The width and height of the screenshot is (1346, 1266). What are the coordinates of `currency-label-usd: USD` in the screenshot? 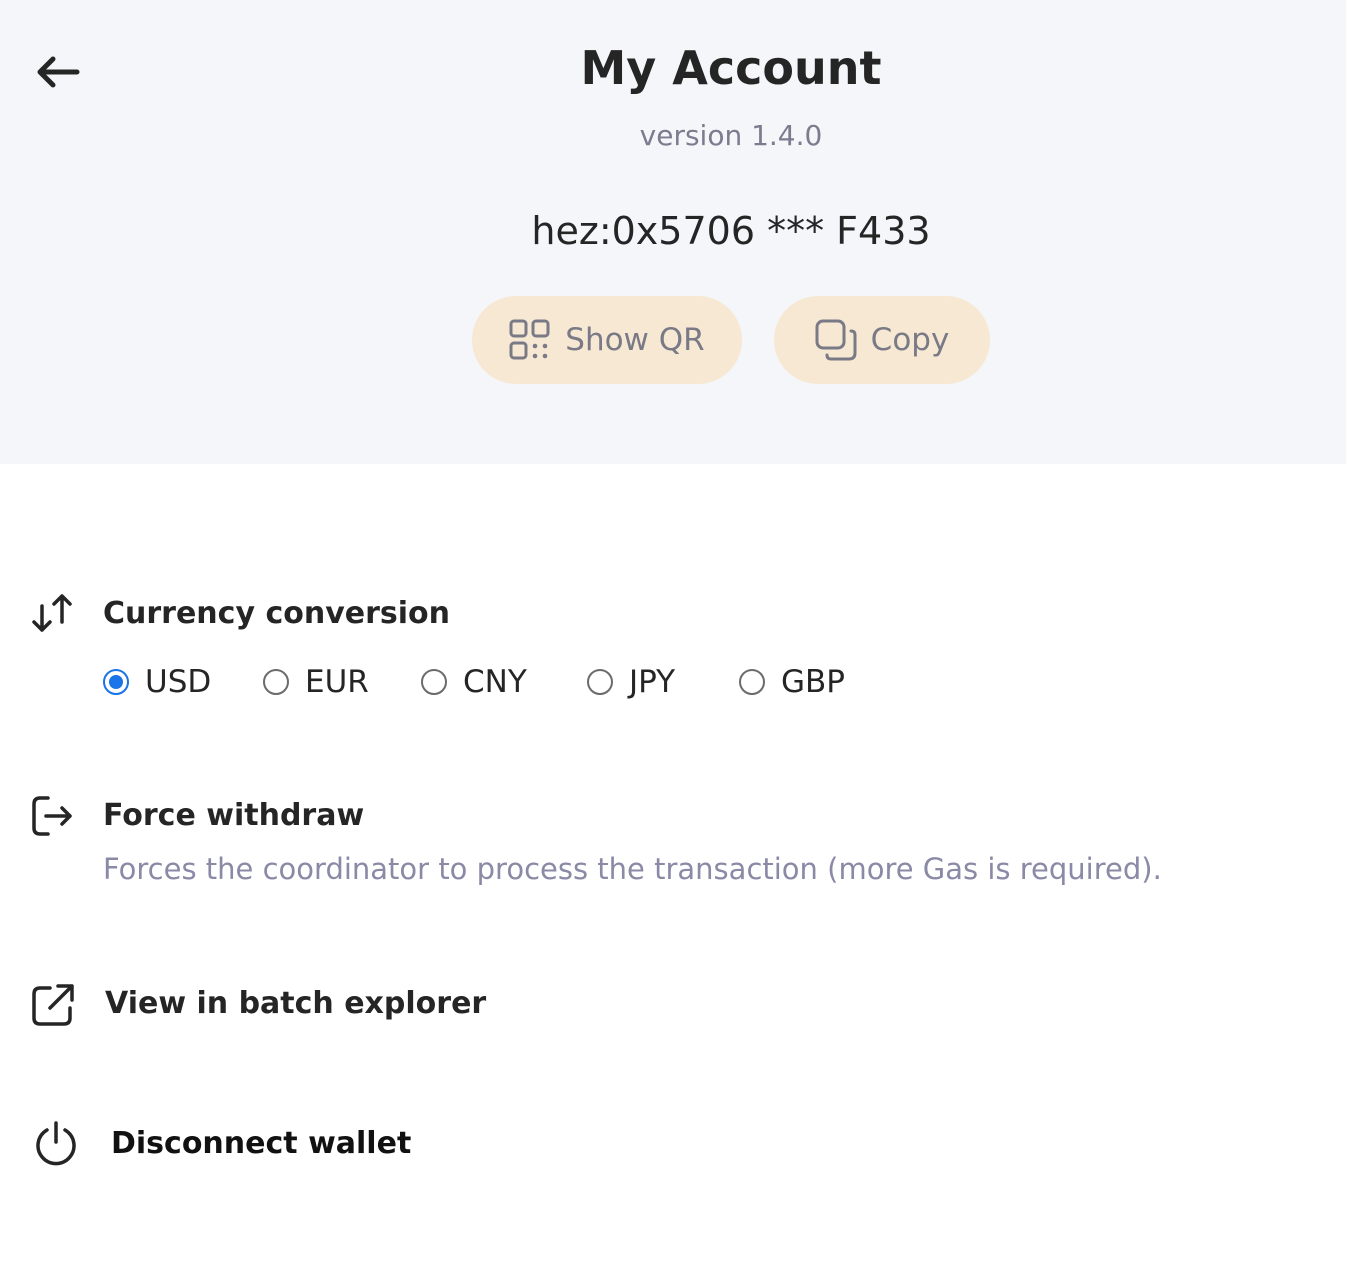 It's located at (178, 682).